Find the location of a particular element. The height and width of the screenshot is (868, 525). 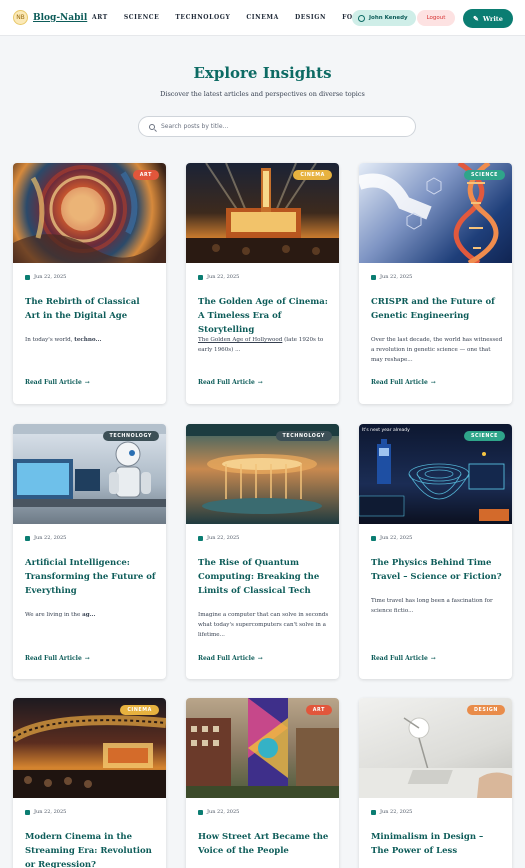

category-badge: TECHNOLOGY is located at coordinates (303, 436).